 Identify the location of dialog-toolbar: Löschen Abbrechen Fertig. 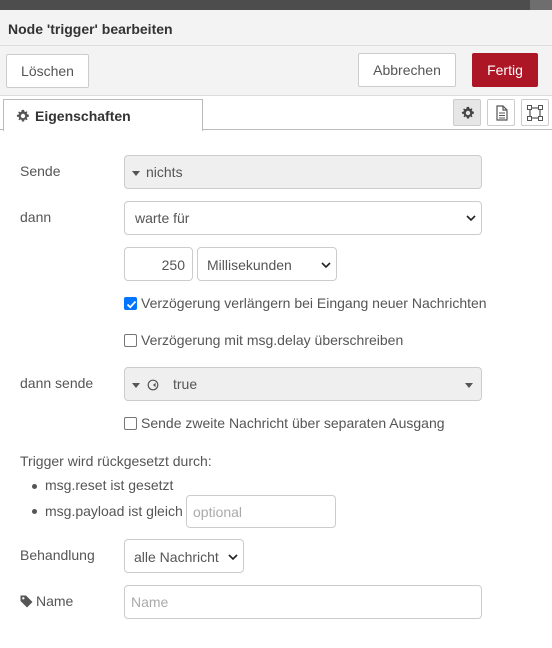
(276, 71).